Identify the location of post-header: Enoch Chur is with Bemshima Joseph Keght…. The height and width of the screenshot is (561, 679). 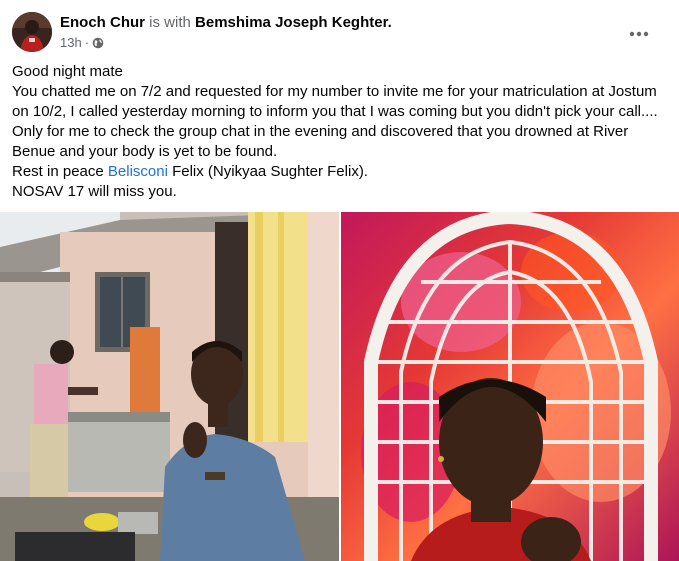
(339, 33).